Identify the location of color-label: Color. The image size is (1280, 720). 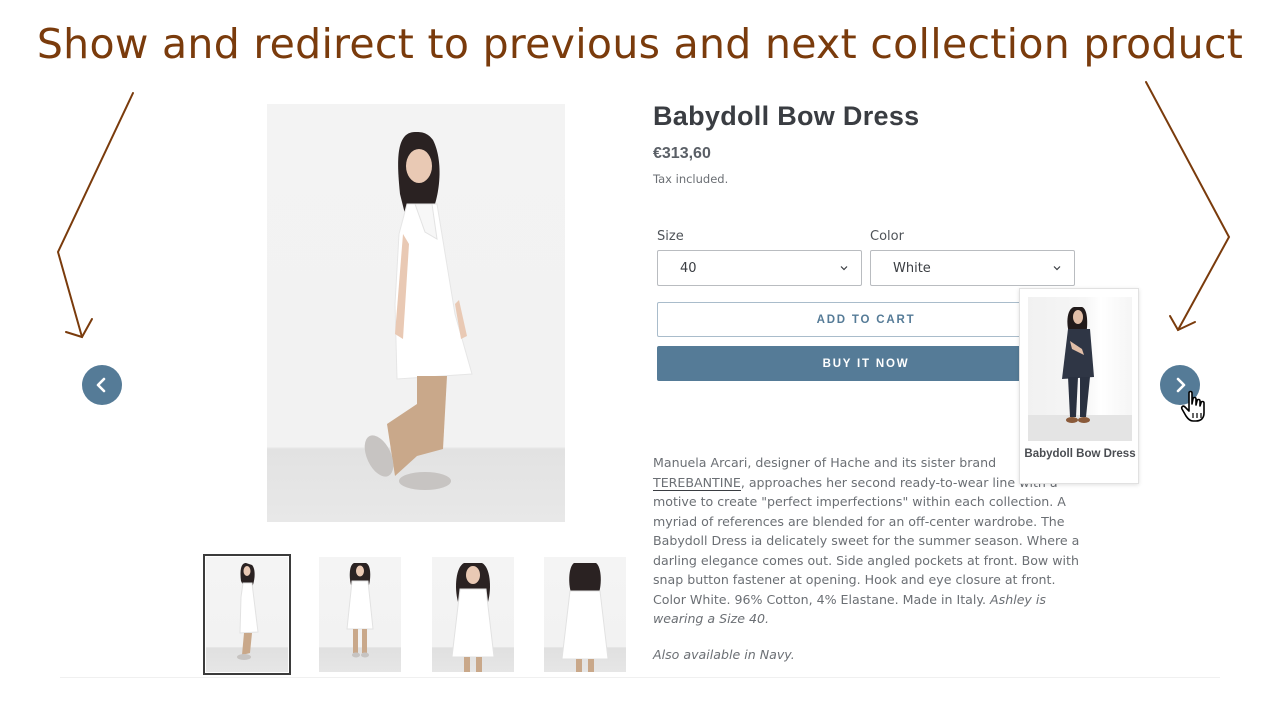
(887, 236).